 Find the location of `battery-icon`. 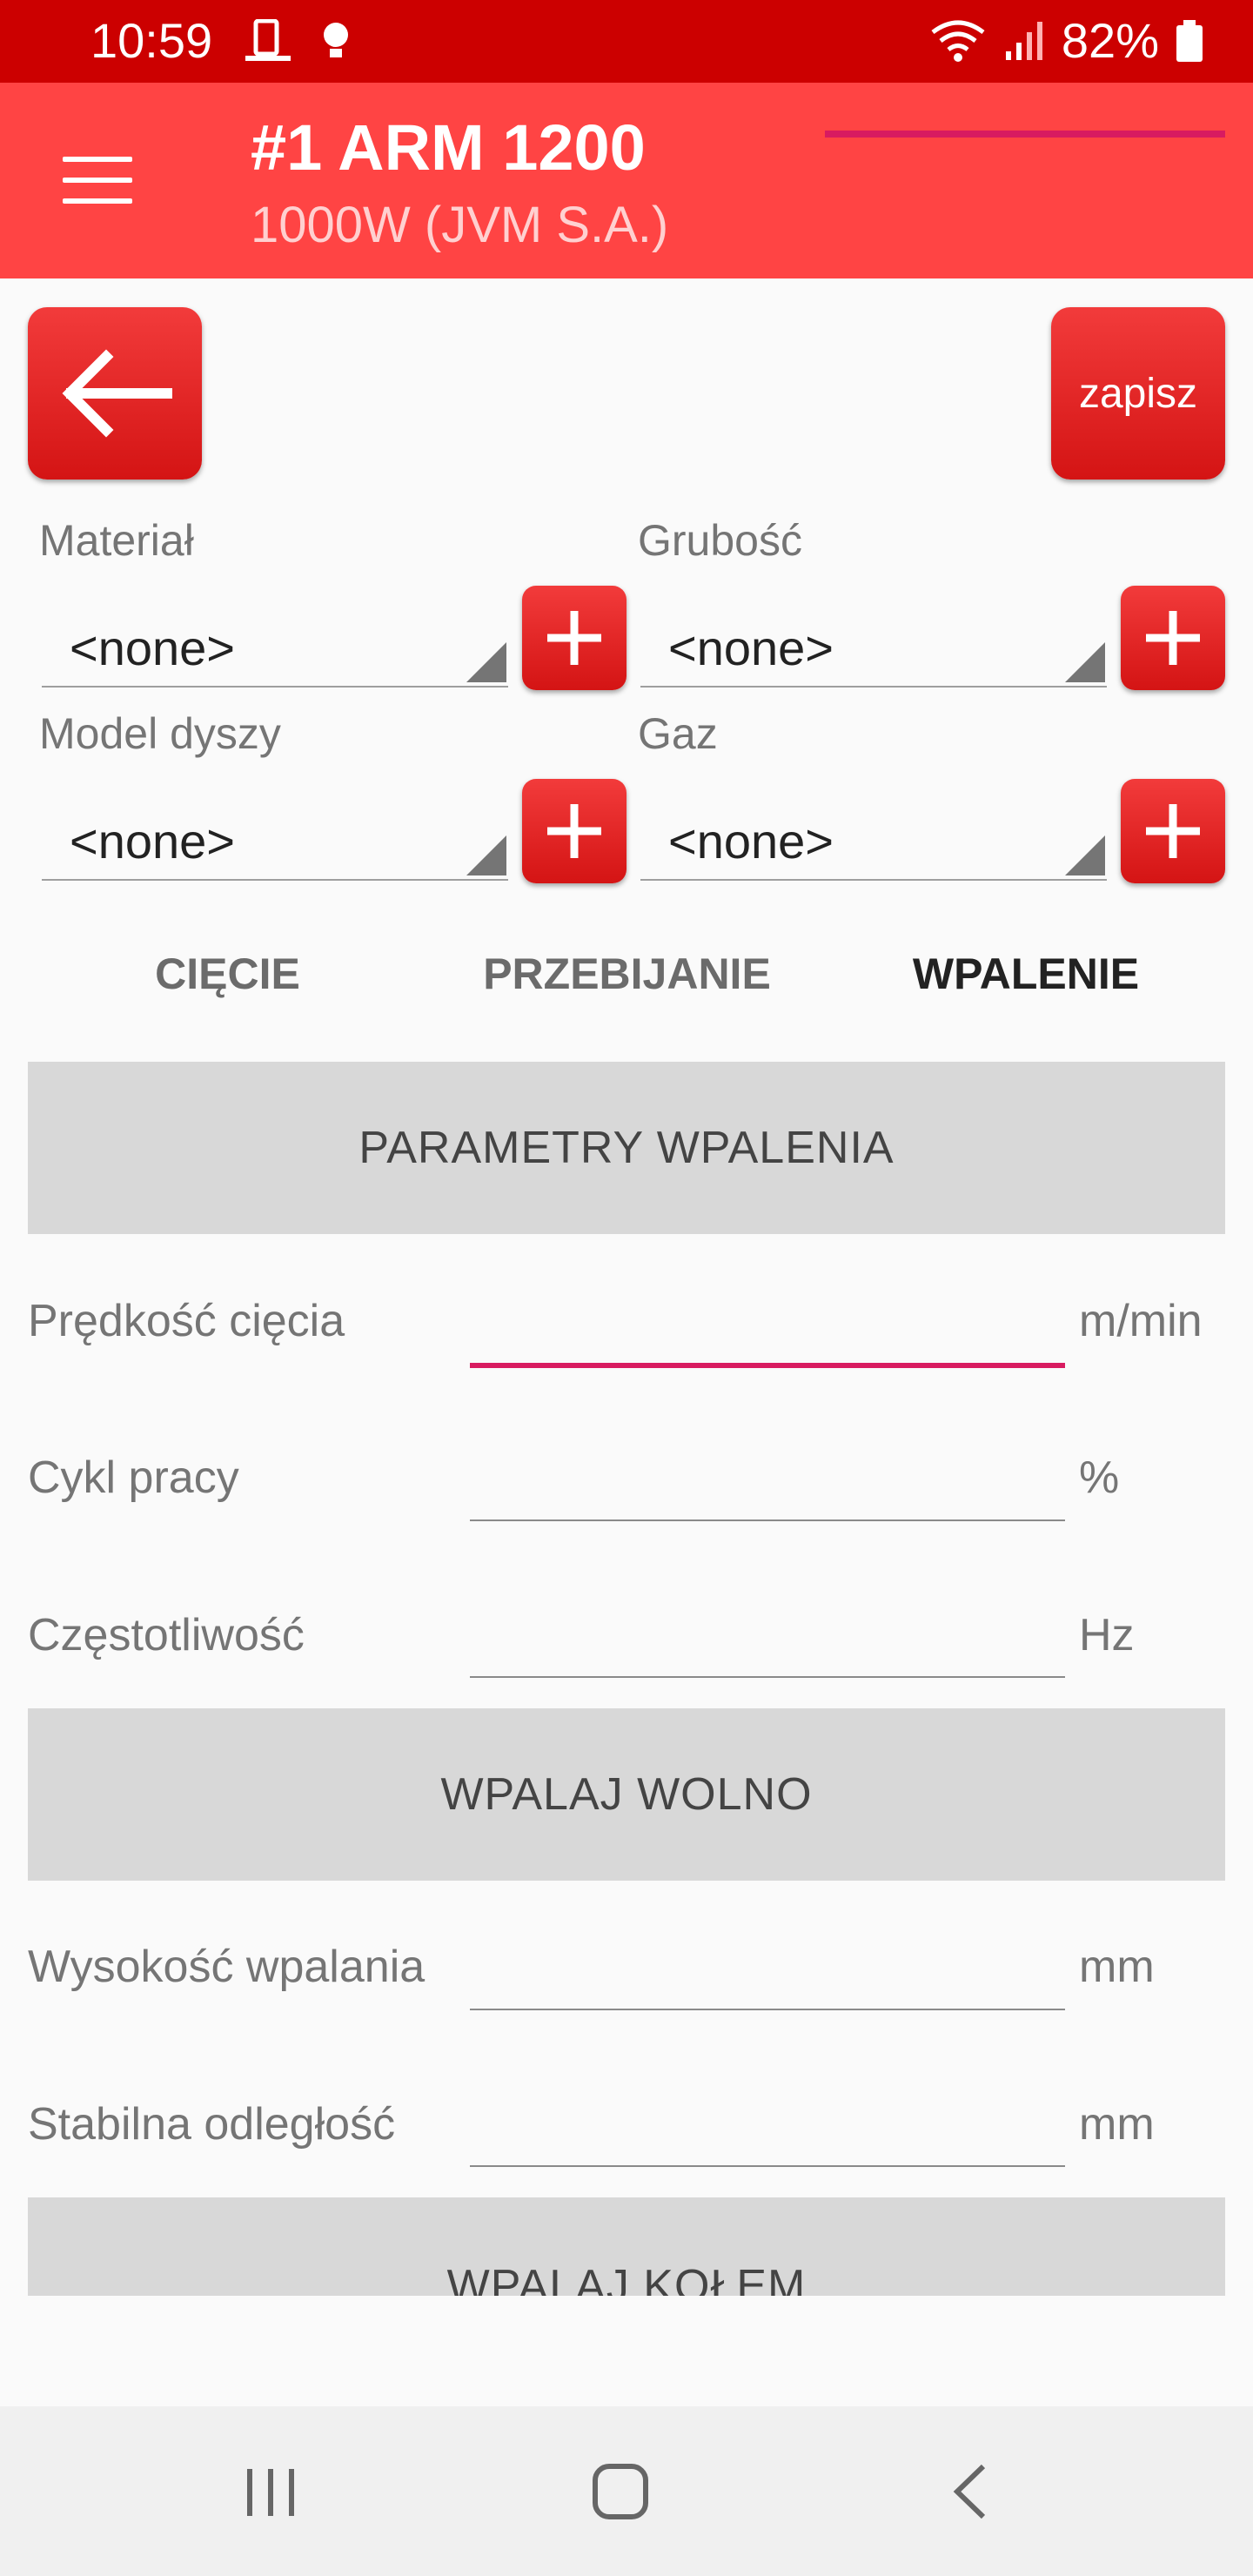

battery-icon is located at coordinates (1189, 40).